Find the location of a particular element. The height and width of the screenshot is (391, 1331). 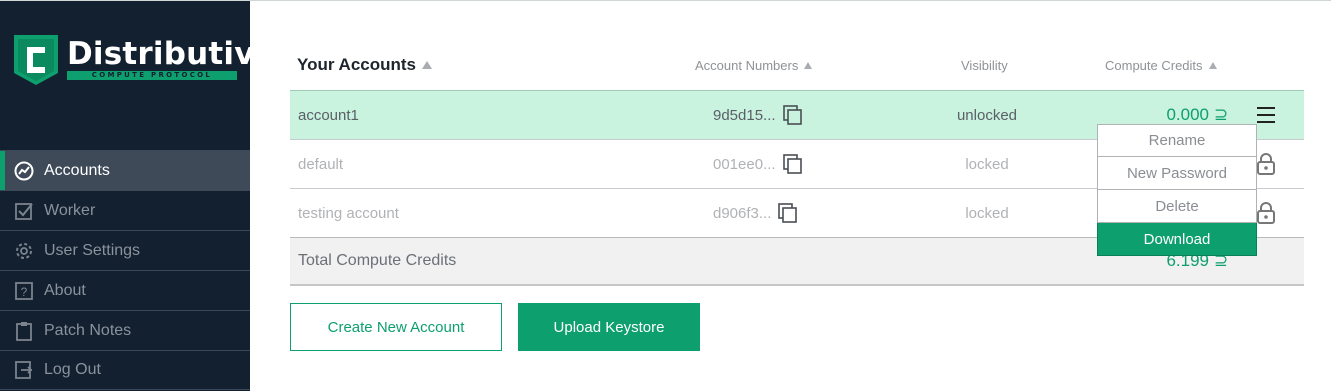

sidebar-item-worker: Worker is located at coordinates (125, 210).